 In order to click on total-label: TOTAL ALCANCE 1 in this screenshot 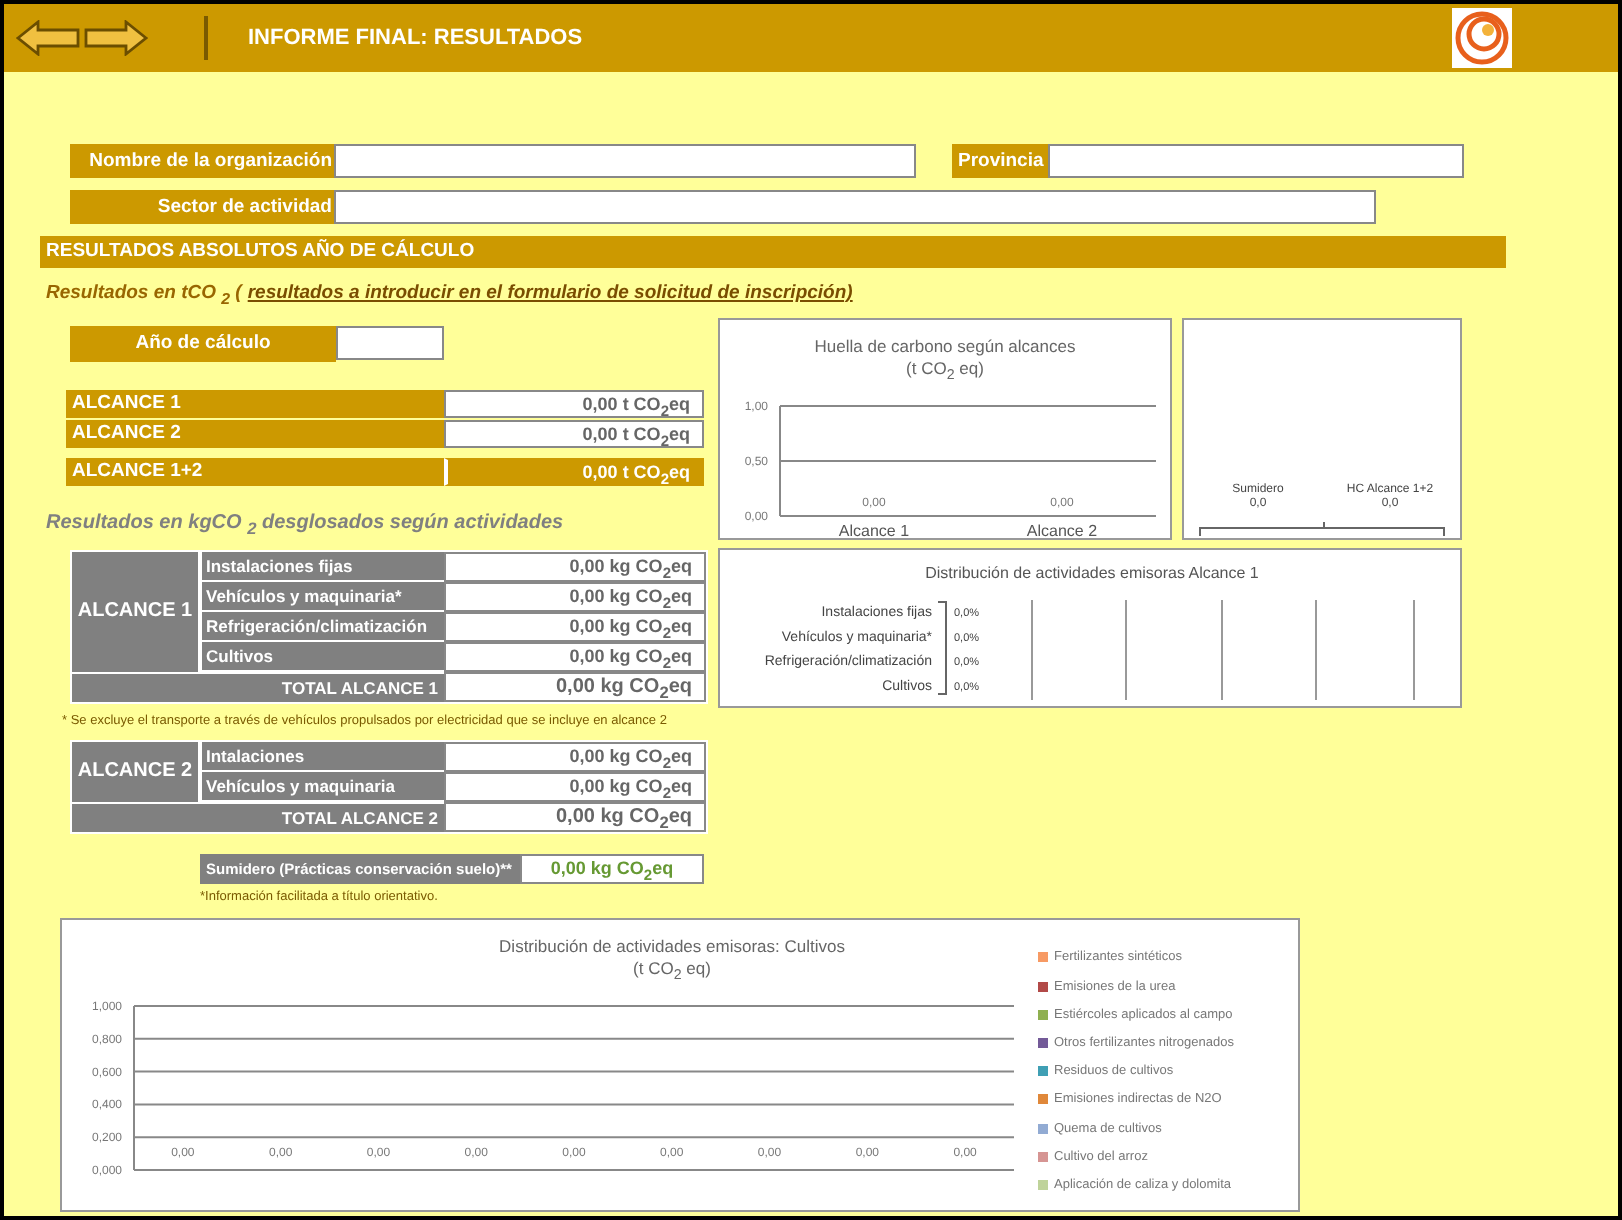, I will do `click(258, 686)`.